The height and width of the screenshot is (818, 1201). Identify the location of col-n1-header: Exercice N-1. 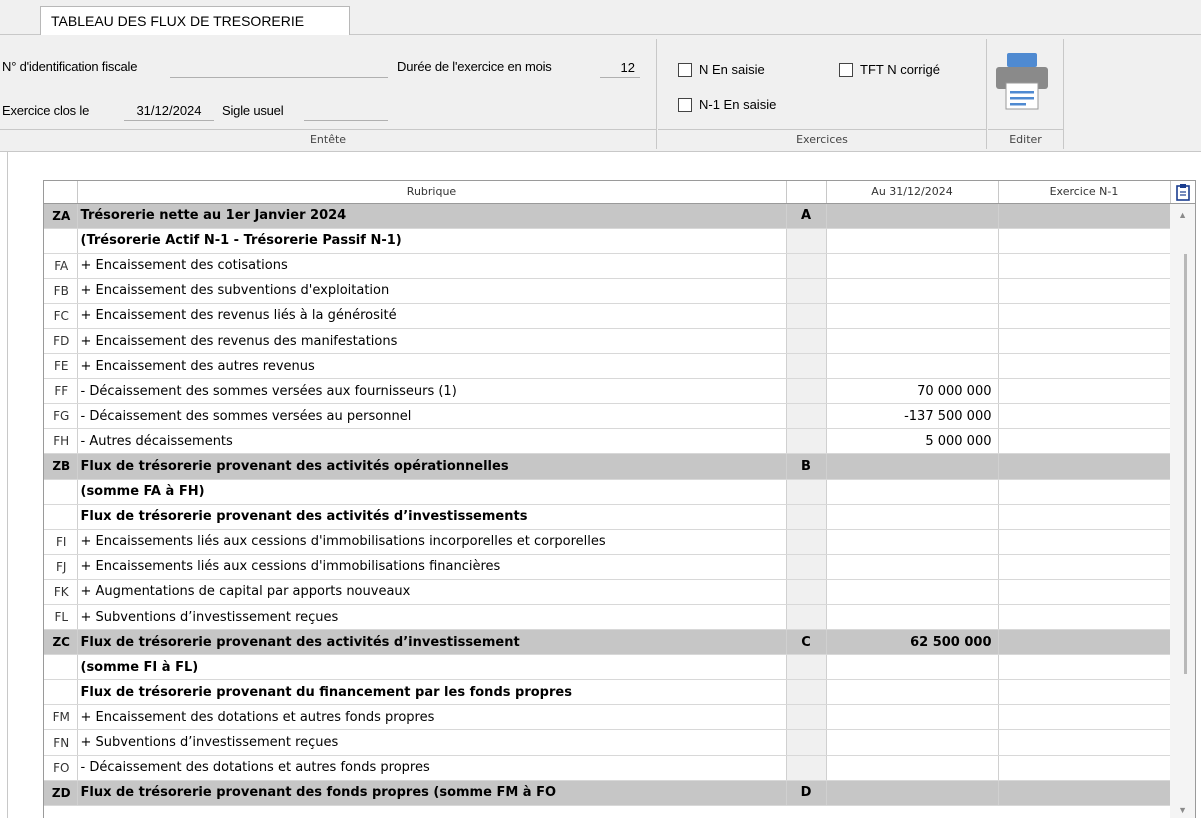
(1084, 192).